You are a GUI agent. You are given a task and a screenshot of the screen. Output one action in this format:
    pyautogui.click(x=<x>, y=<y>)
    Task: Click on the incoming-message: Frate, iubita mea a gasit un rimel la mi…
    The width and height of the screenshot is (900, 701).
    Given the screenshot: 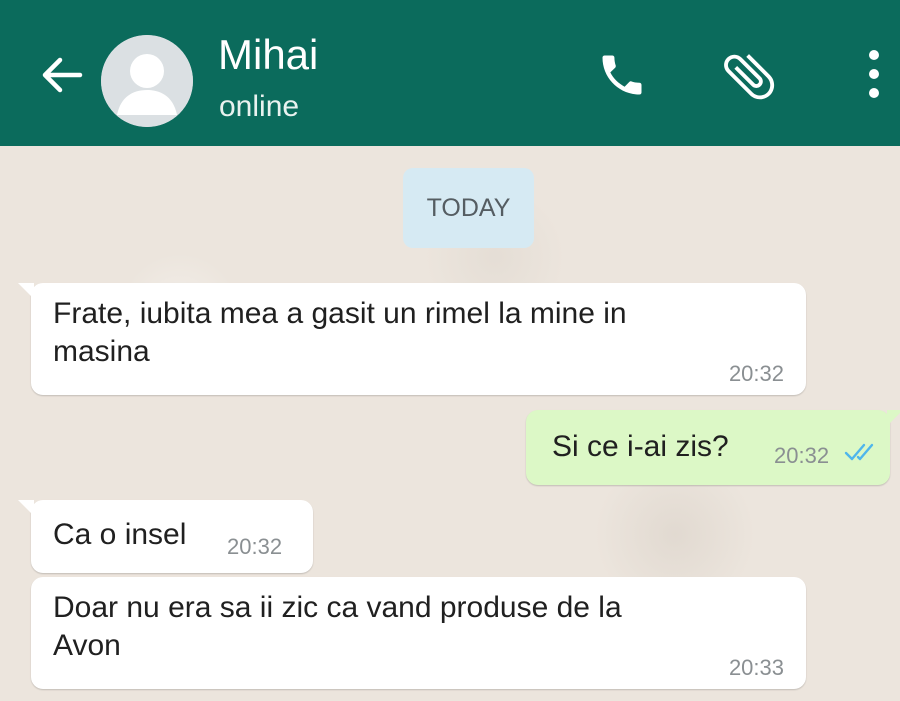 What is the action you would take?
    pyautogui.click(x=412, y=339)
    